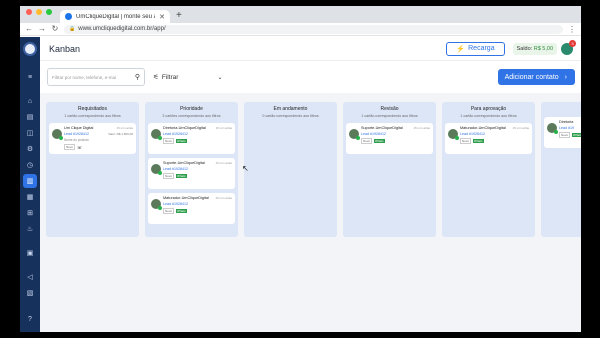  I want to click on filter-label: Filtrar, so click(170, 77).